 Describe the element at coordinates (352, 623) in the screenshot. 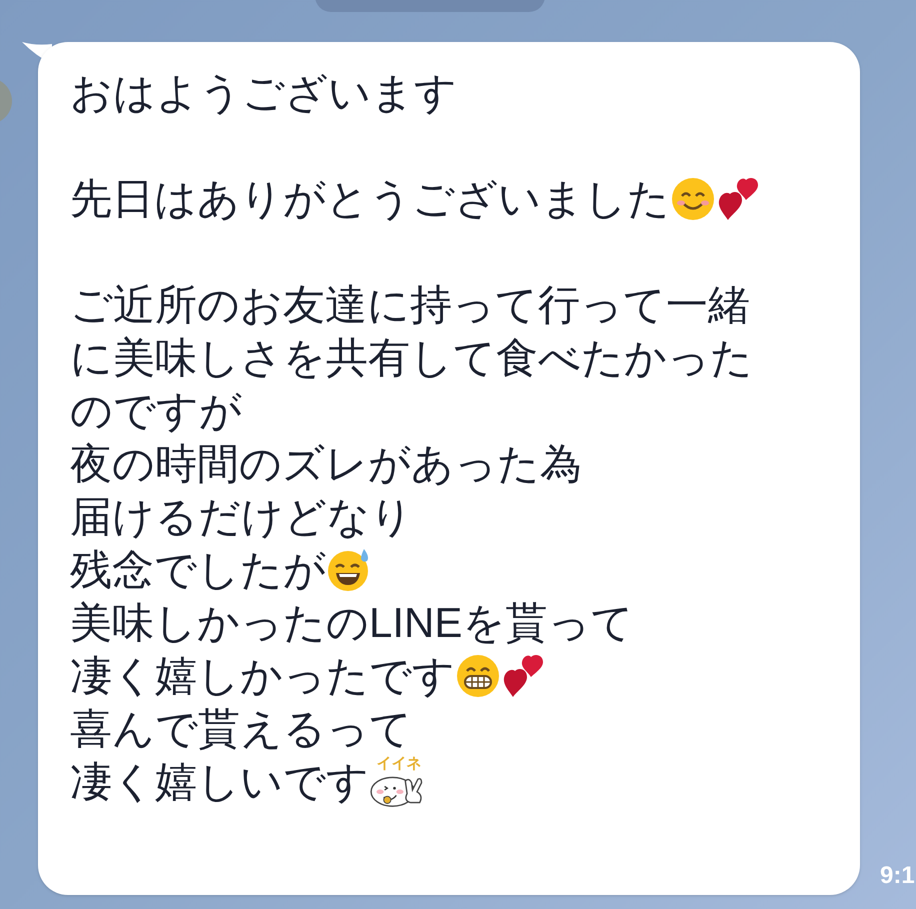

I see `message-line: 美味しかったのLINEを貰って` at that location.